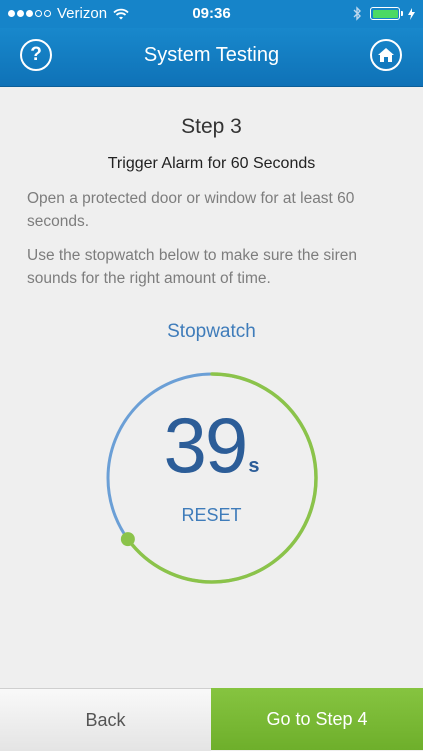  Describe the element at coordinates (254, 466) in the screenshot. I see `stopwatch-unit: s` at that location.